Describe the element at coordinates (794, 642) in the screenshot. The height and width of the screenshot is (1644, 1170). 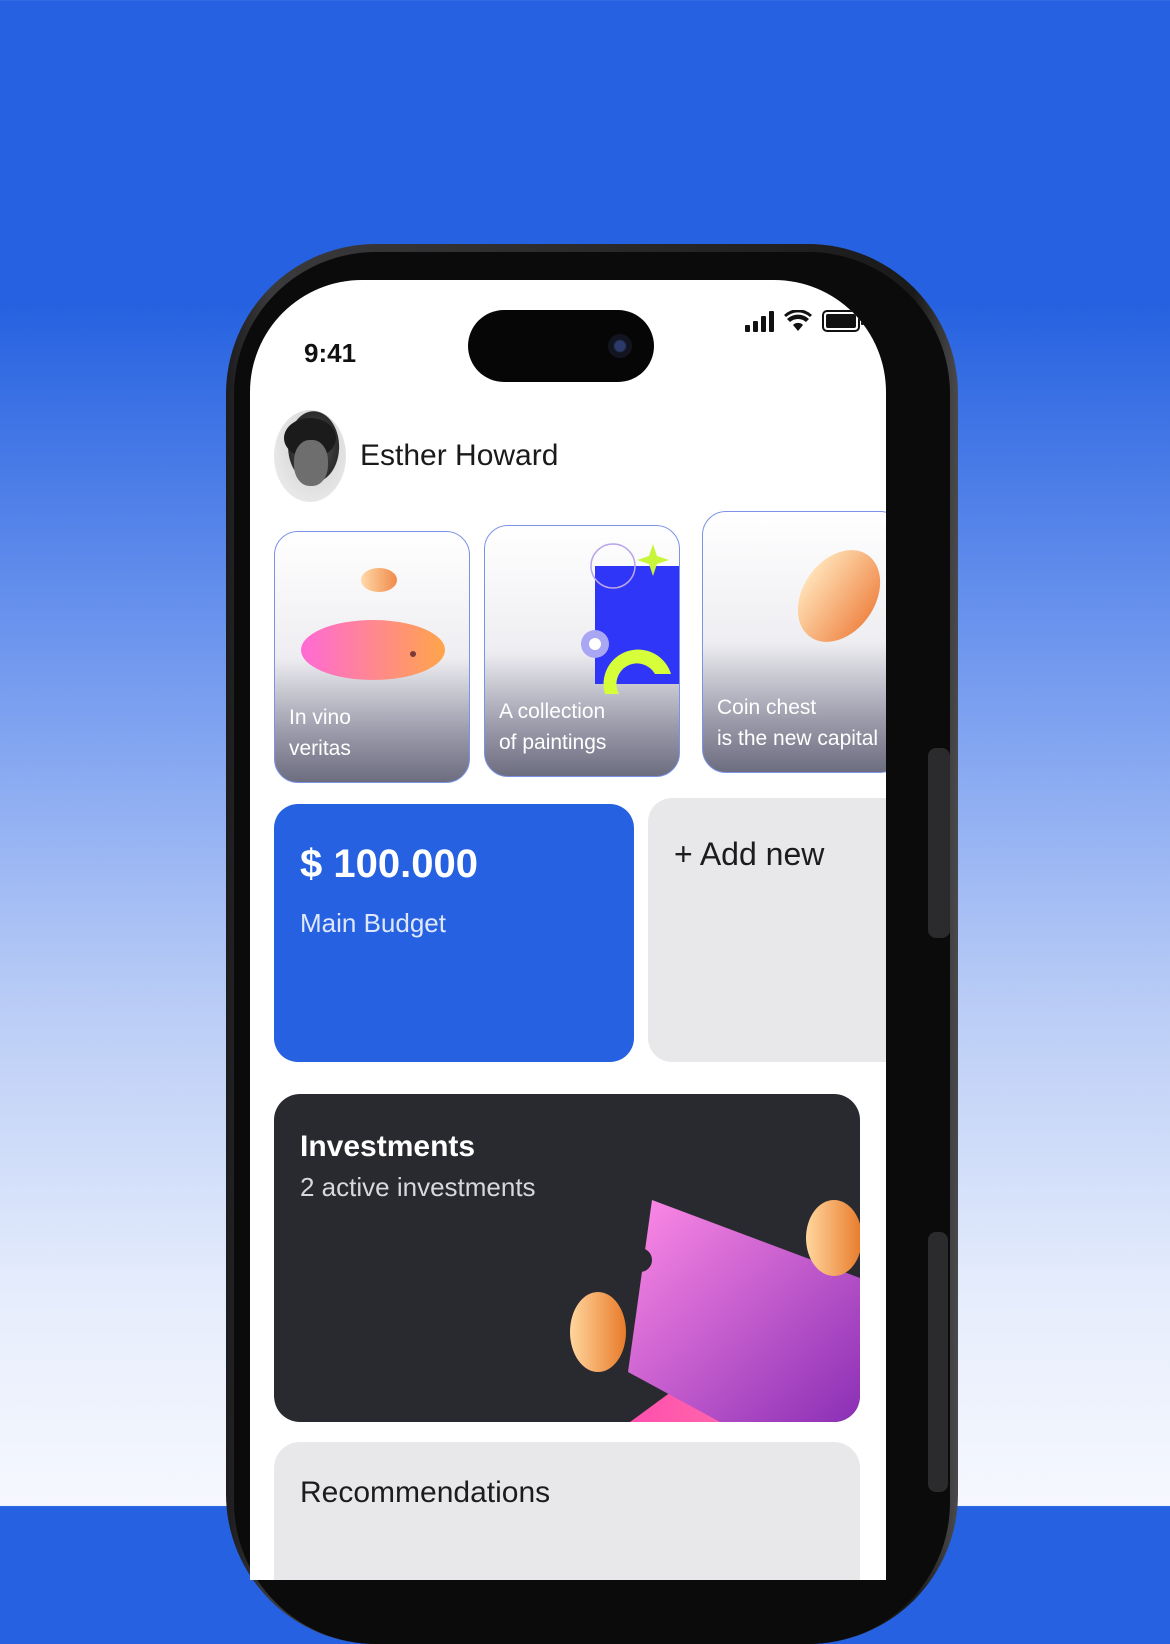
I see `story-card-coin-chest: Coin chest is the new capital` at that location.